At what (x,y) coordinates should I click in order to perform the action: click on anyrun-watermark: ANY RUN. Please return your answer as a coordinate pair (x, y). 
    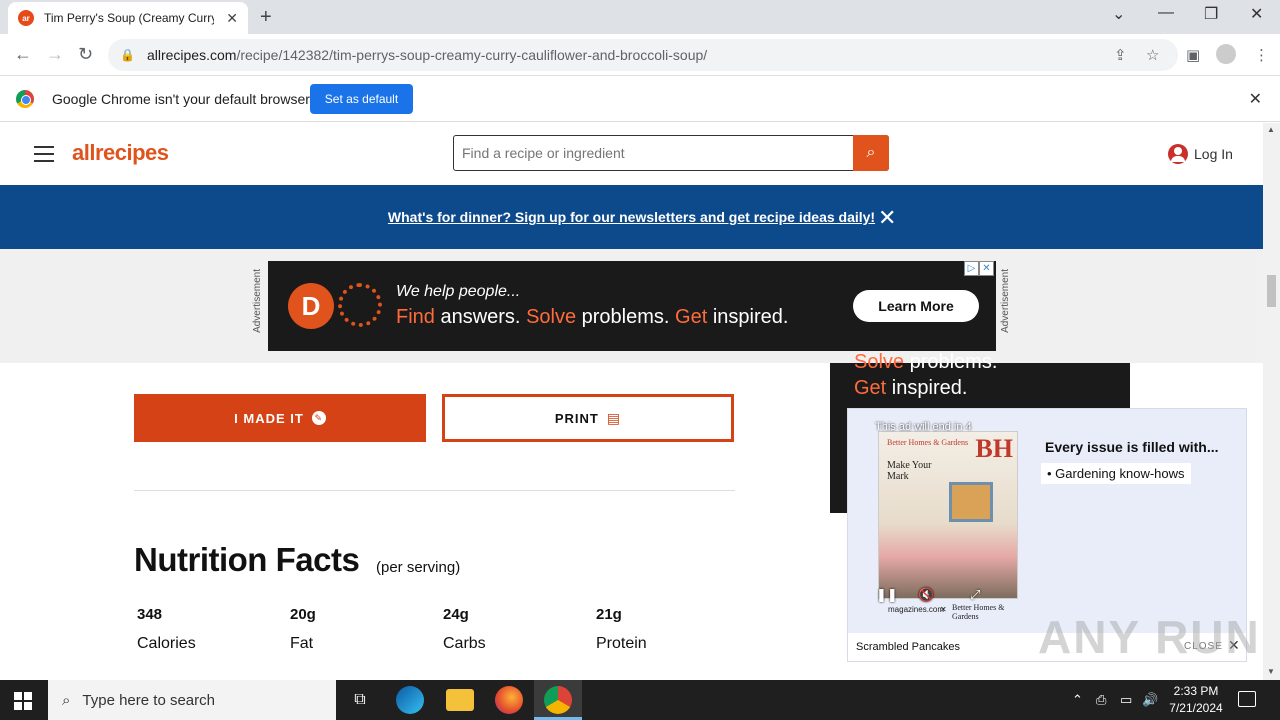
    Looking at the image, I should click on (1149, 637).